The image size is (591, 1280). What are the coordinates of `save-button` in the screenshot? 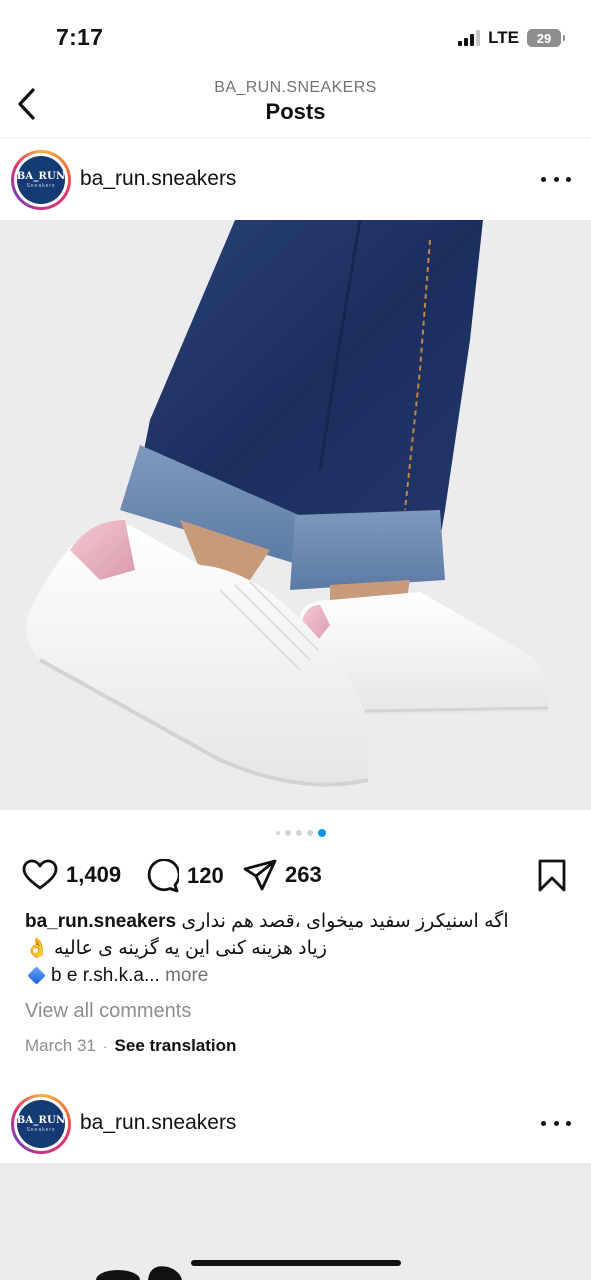 It's located at (552, 878).